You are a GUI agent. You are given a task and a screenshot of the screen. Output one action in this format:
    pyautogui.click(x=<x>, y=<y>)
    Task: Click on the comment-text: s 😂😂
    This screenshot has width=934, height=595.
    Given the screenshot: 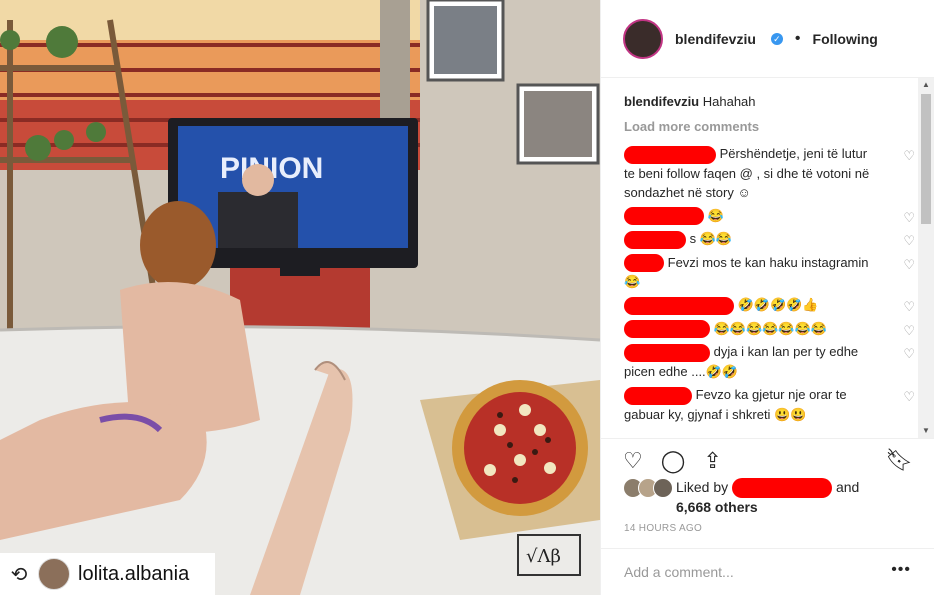 What is the action you would take?
    pyautogui.click(x=711, y=239)
    